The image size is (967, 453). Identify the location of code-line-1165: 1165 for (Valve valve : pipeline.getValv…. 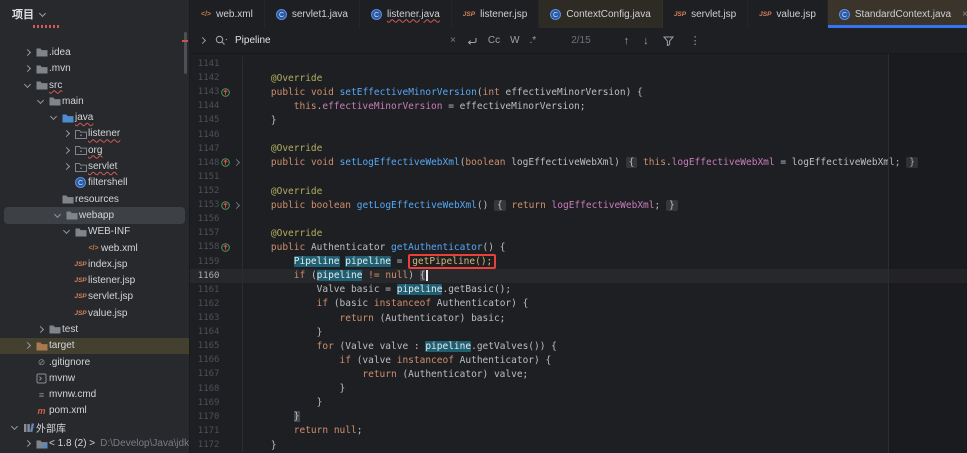
(578, 346).